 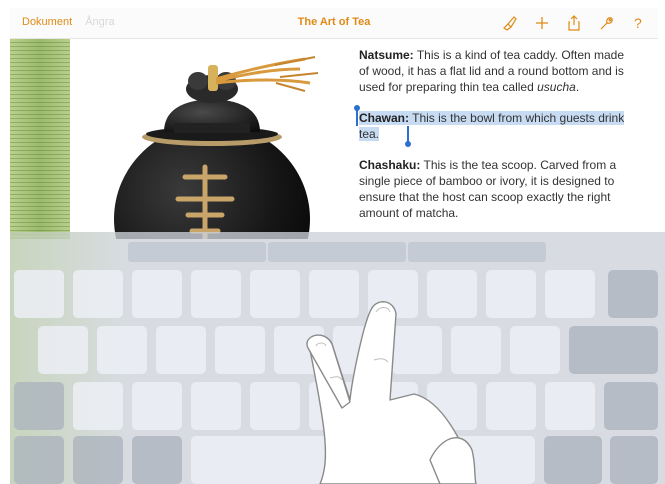 What do you see at coordinates (634, 460) in the screenshot?
I see `hide-keyboard-key` at bounding box center [634, 460].